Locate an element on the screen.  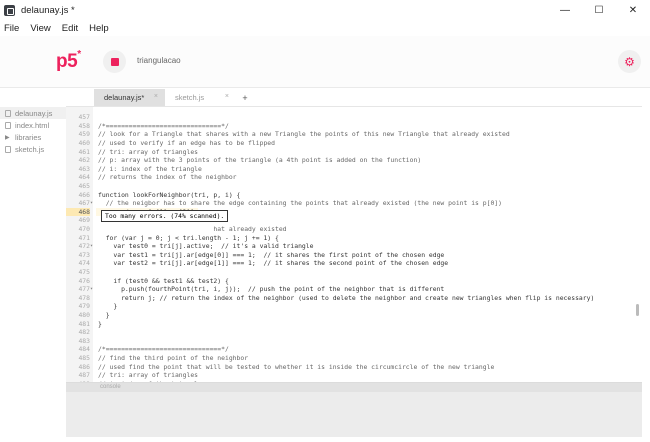
code-line: 464 // returns the index of the neighbor is located at coordinates (354, 177).